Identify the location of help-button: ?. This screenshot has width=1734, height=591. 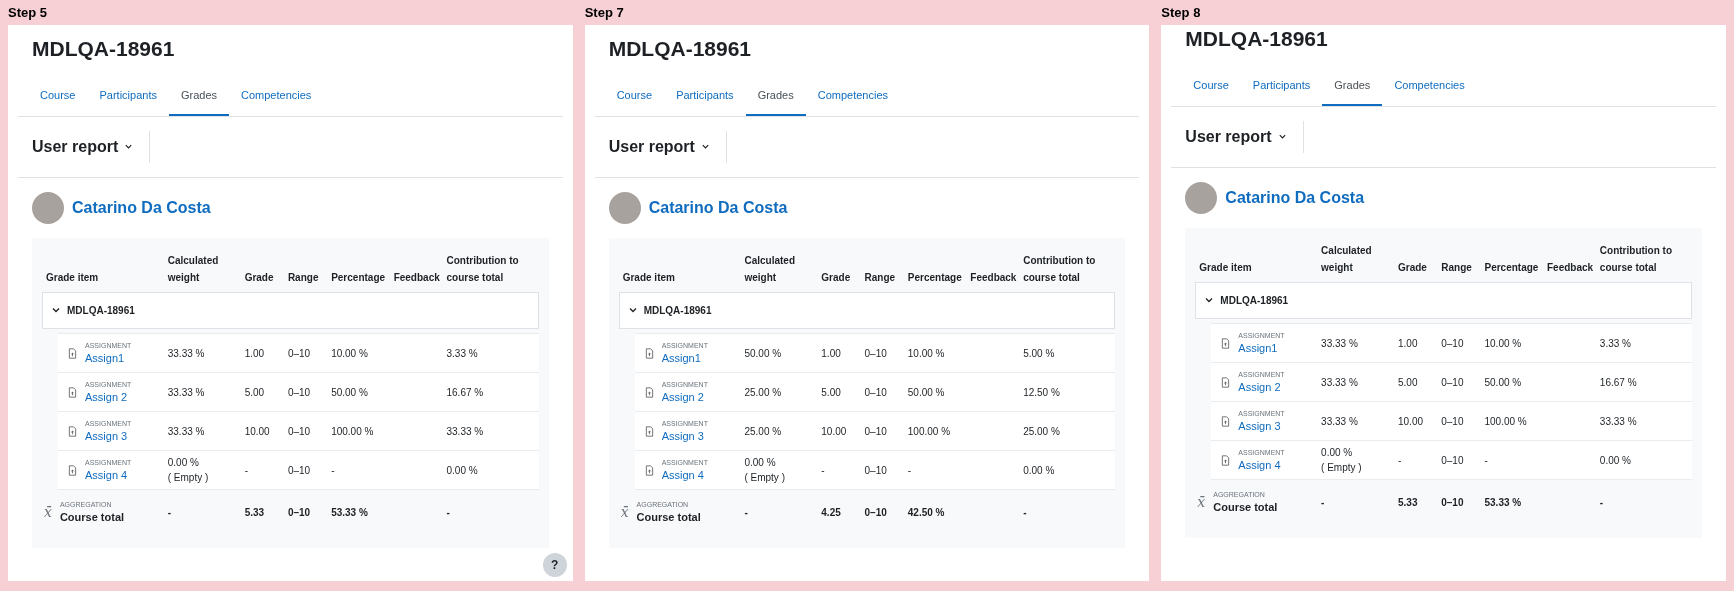
(554, 565).